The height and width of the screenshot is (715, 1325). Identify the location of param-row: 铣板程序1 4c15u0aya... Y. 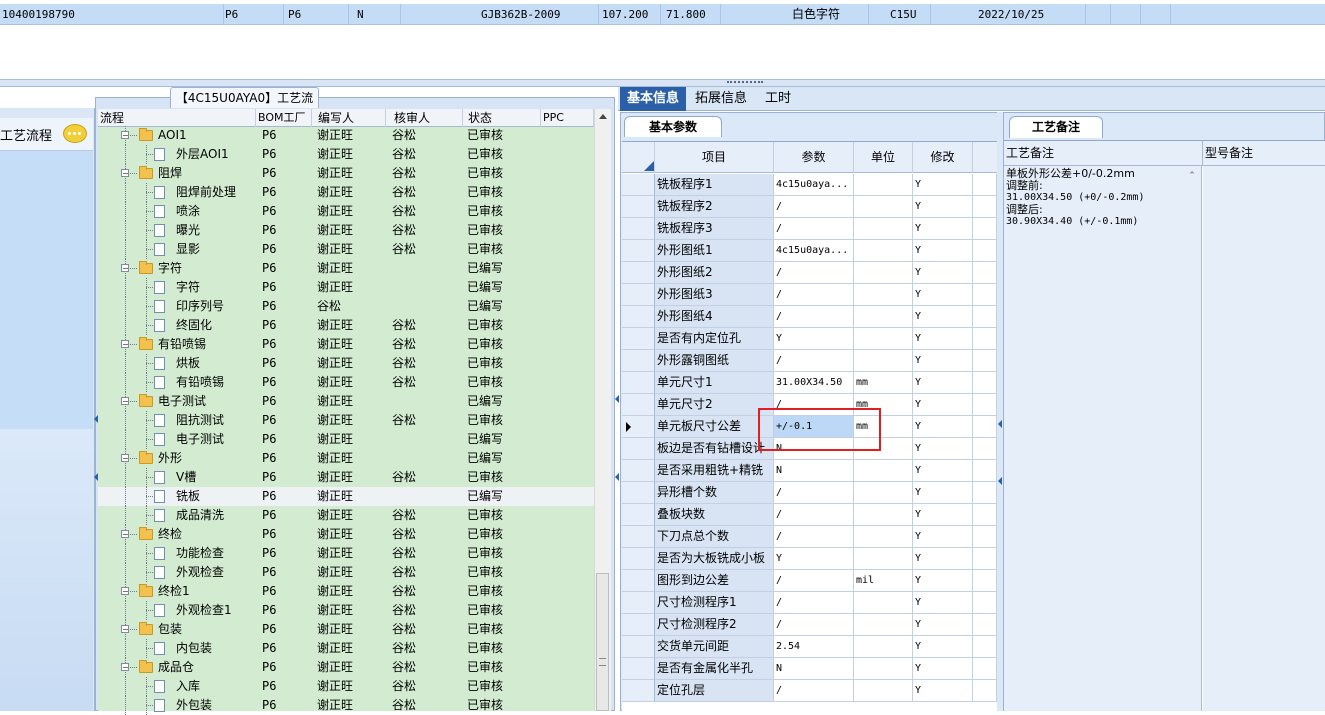
(809, 185).